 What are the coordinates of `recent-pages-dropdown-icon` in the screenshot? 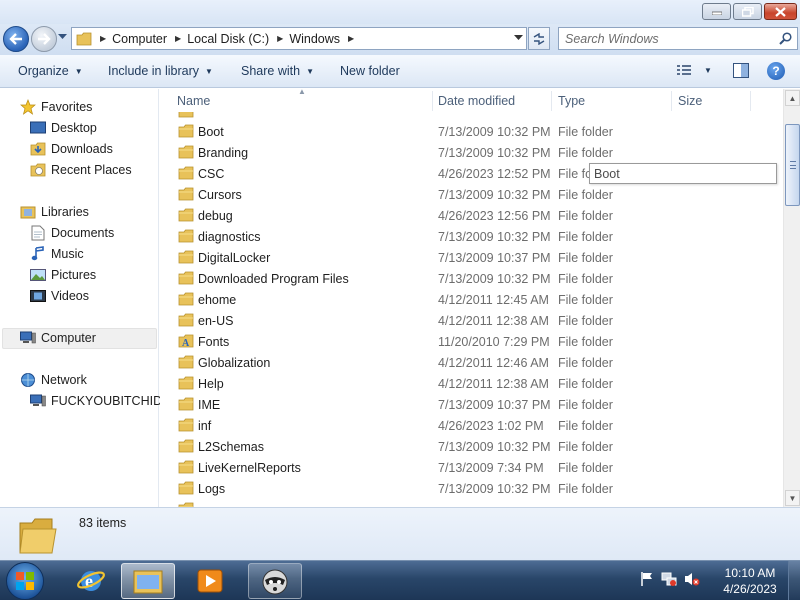 It's located at (62, 37).